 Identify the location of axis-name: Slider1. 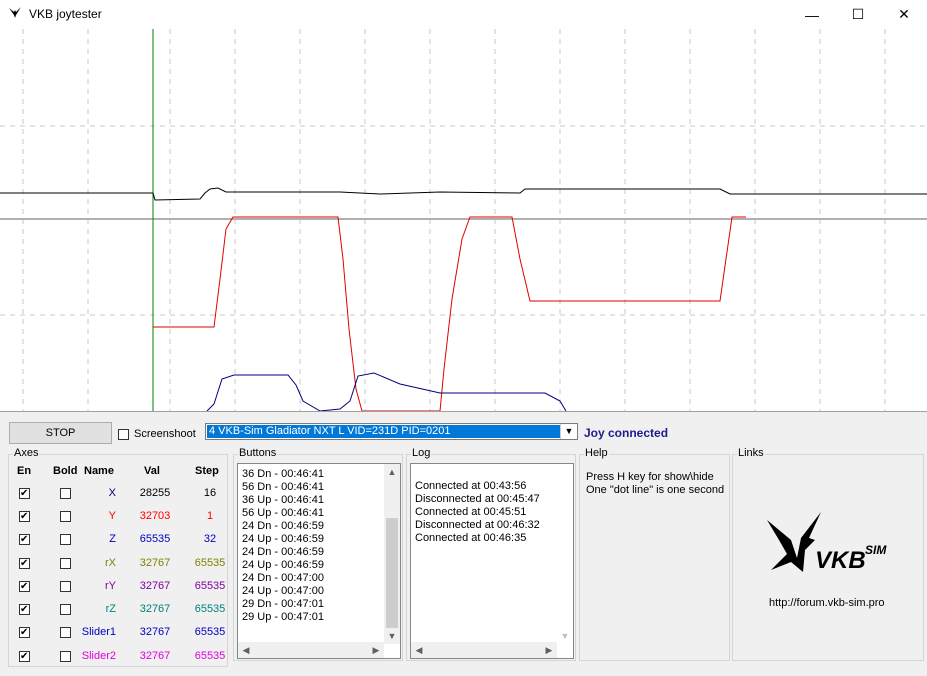
(98, 632).